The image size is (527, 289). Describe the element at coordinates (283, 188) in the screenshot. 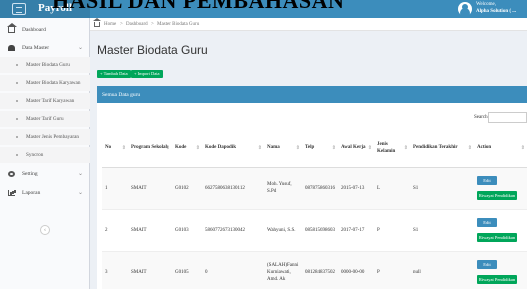

I see `cell-nama: Moh. Yusuf, S.Pd` at that location.